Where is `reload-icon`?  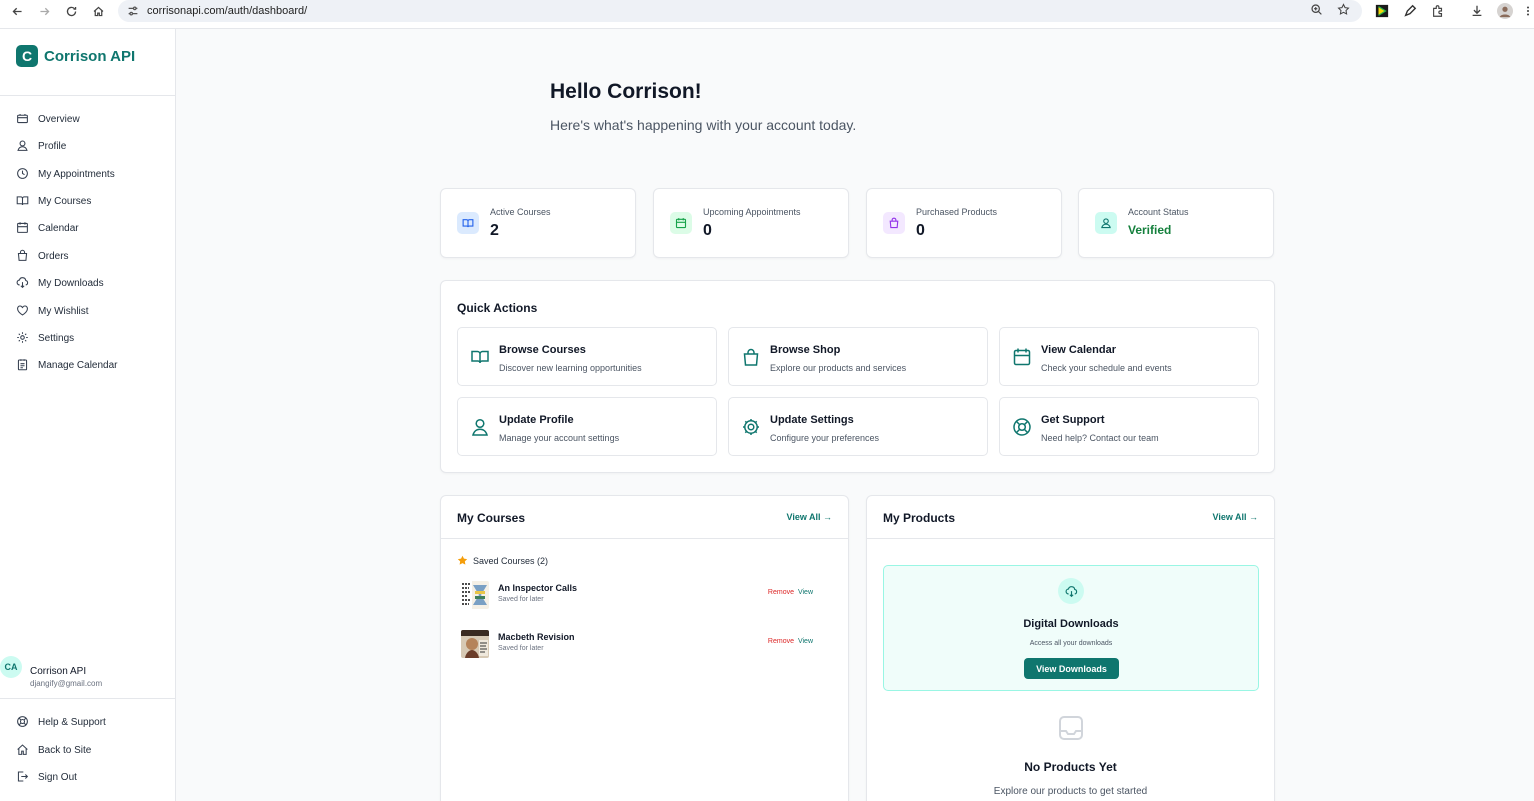 reload-icon is located at coordinates (71, 11).